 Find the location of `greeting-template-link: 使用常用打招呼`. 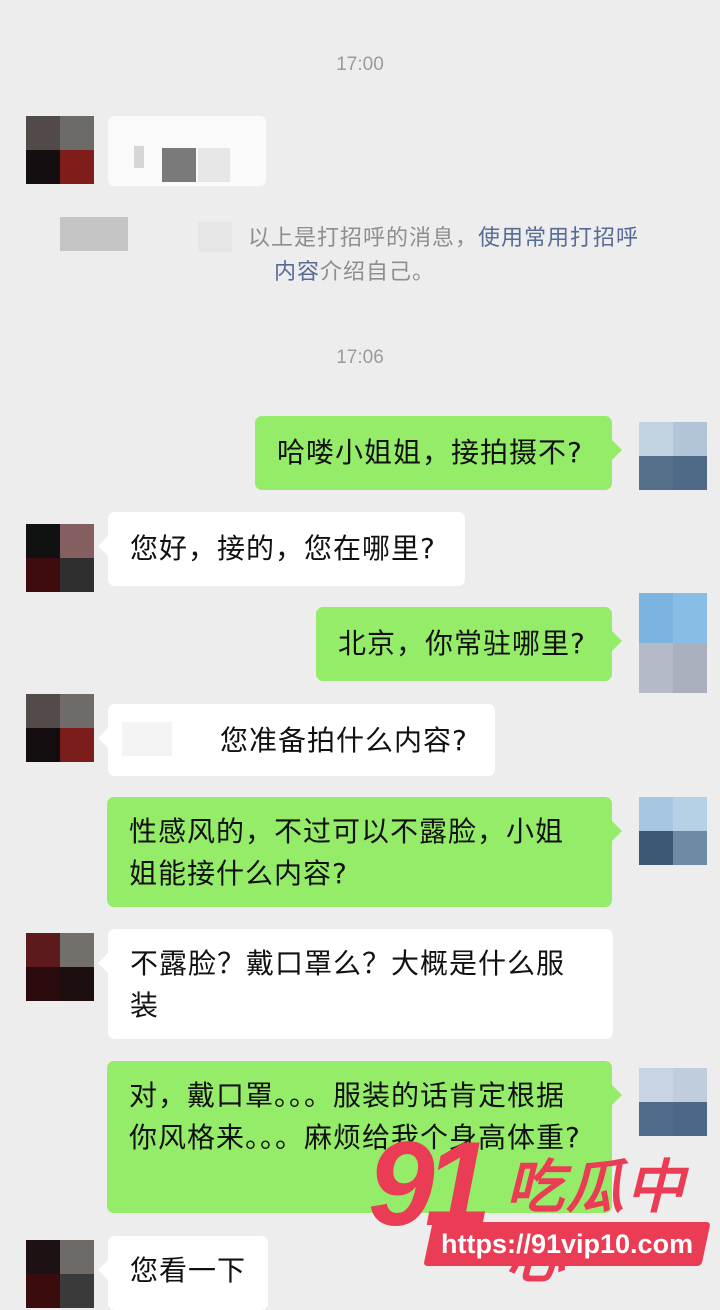

greeting-template-link: 使用常用打招呼 is located at coordinates (558, 238).